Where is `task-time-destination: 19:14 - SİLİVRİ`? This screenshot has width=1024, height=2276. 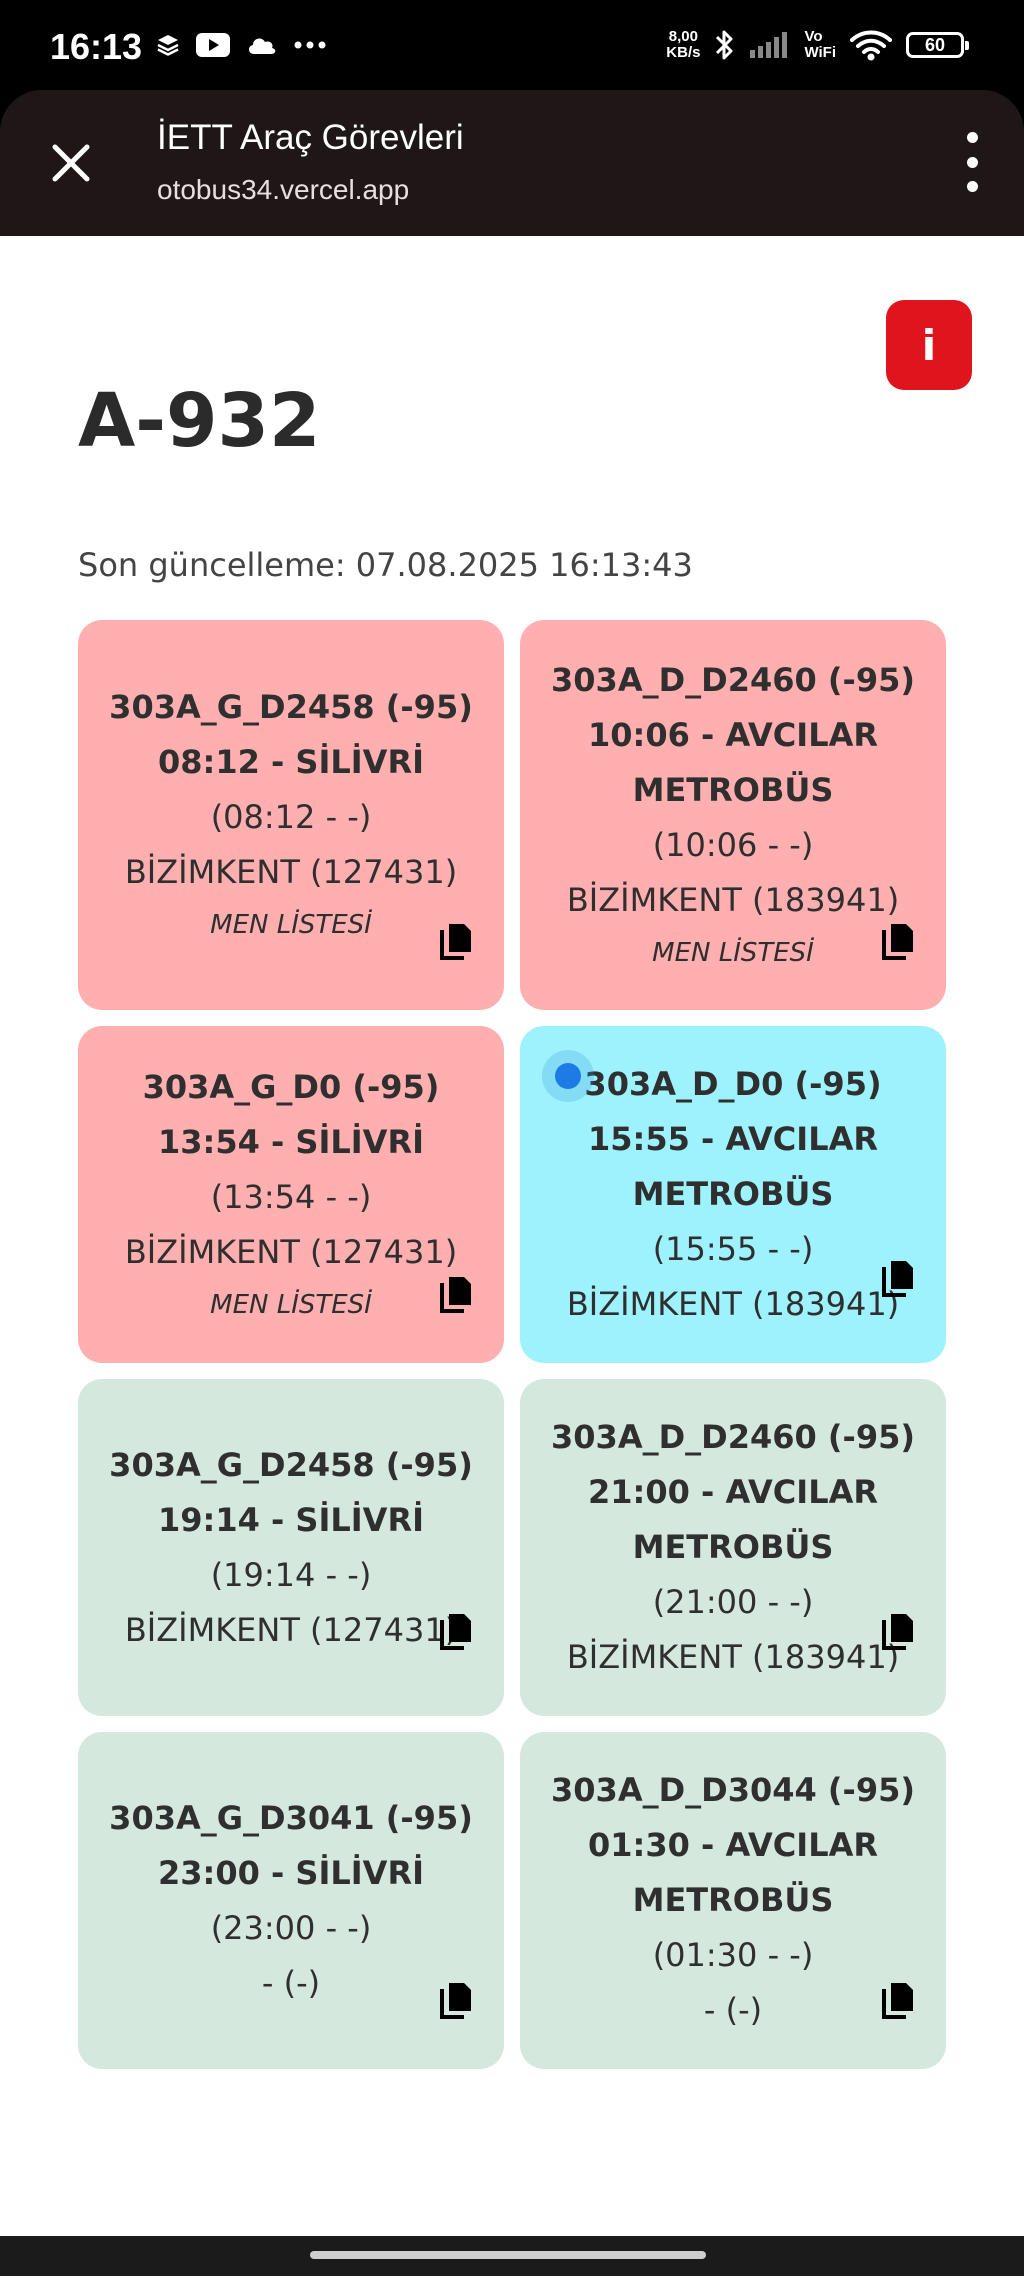
task-time-destination: 19:14 - SİLİVRİ is located at coordinates (291, 1519).